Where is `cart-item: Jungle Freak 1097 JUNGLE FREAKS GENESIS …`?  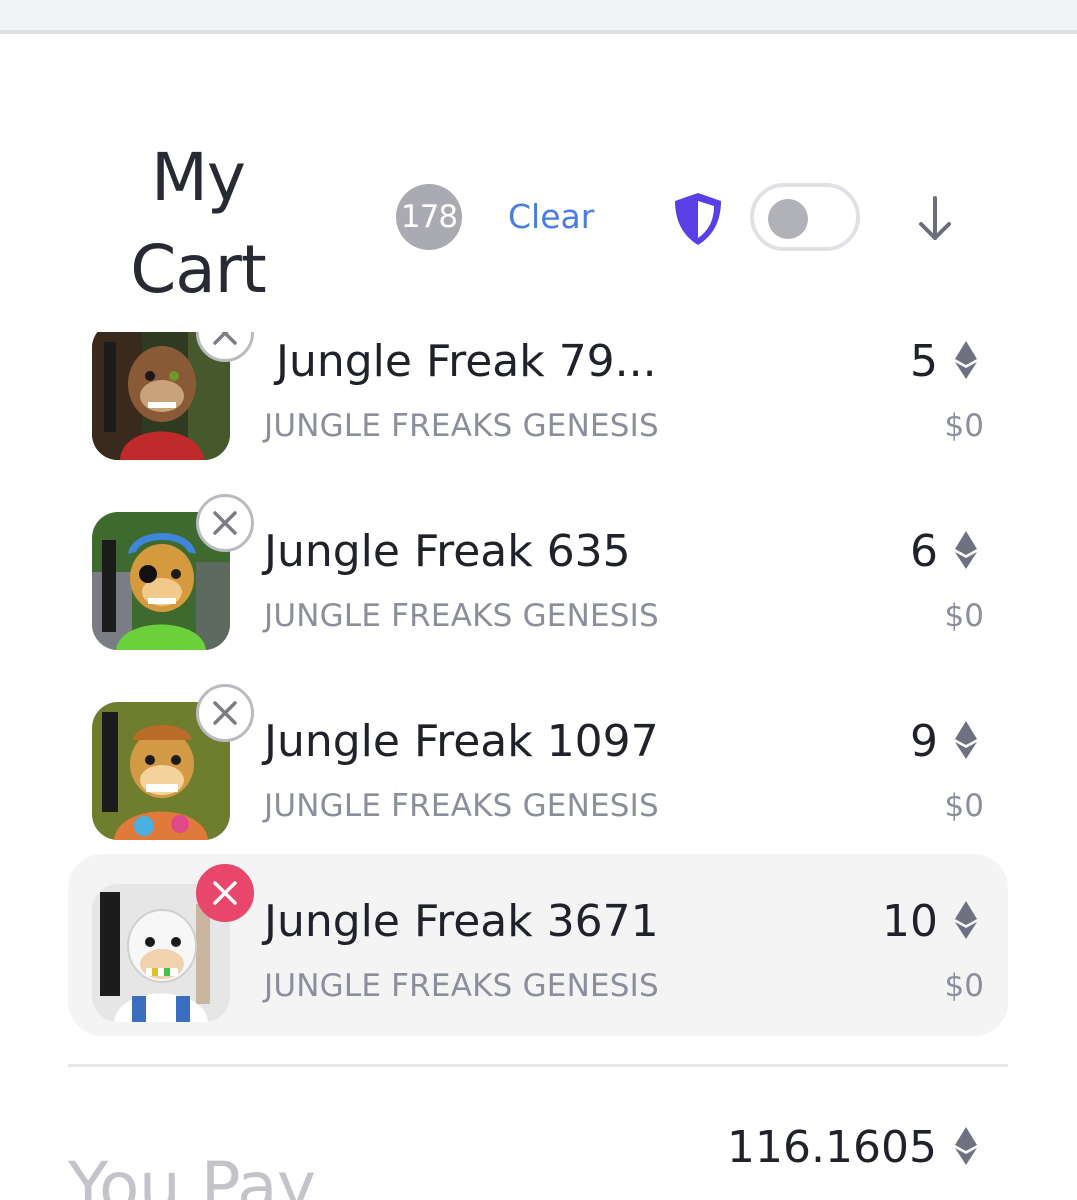 cart-item: Jungle Freak 1097 JUNGLE FREAKS GENESIS … is located at coordinates (538, 765).